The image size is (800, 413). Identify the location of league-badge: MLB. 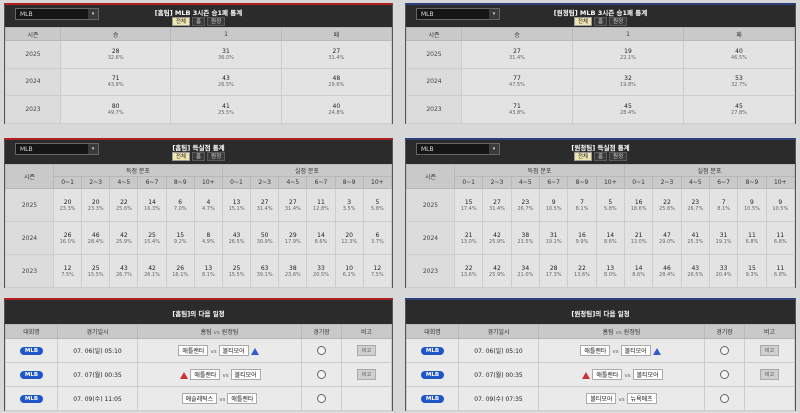
(432, 374).